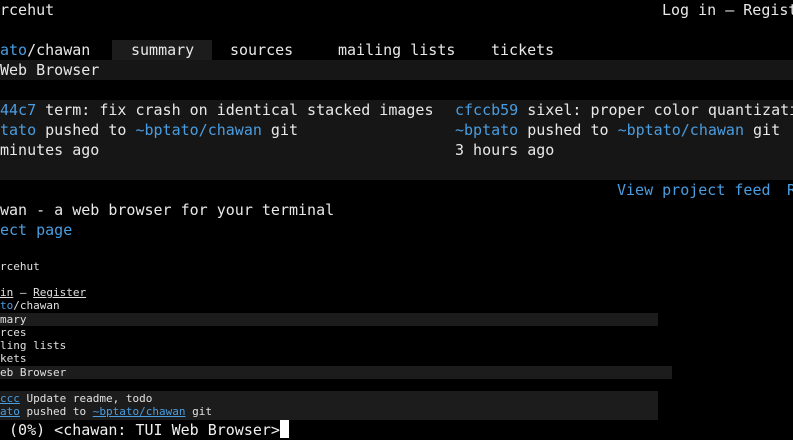  What do you see at coordinates (18, 110) in the screenshot?
I see `commit-hash-link: 44c7` at bounding box center [18, 110].